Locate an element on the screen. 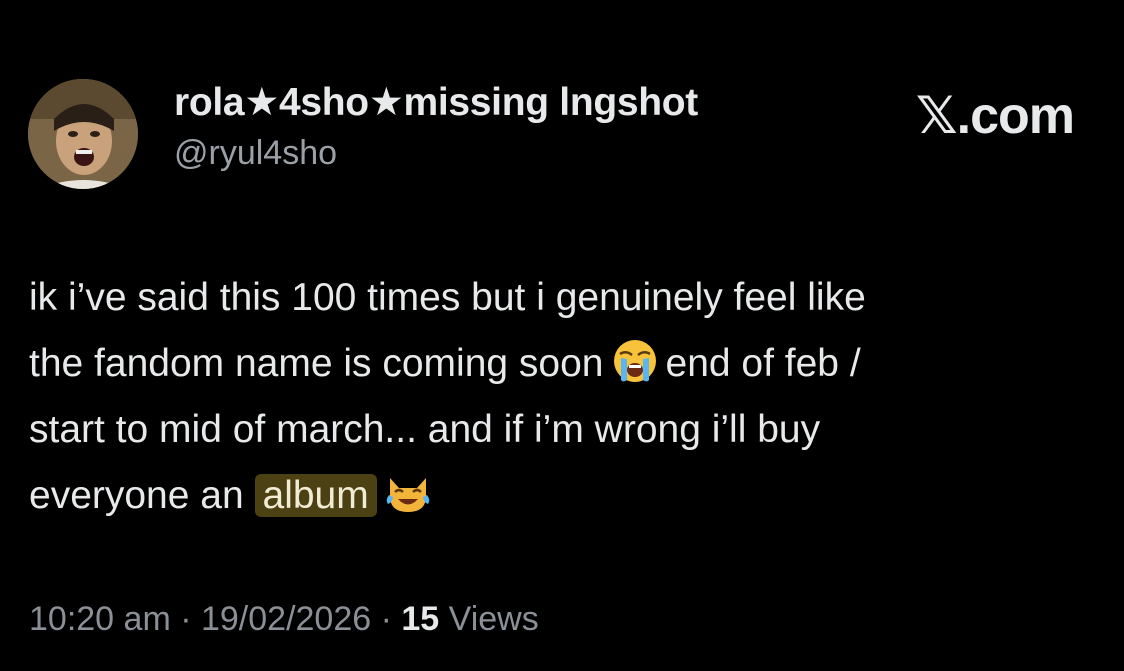 The height and width of the screenshot is (671, 1124). x-com-logo: 𝕏.com is located at coordinates (995, 116).